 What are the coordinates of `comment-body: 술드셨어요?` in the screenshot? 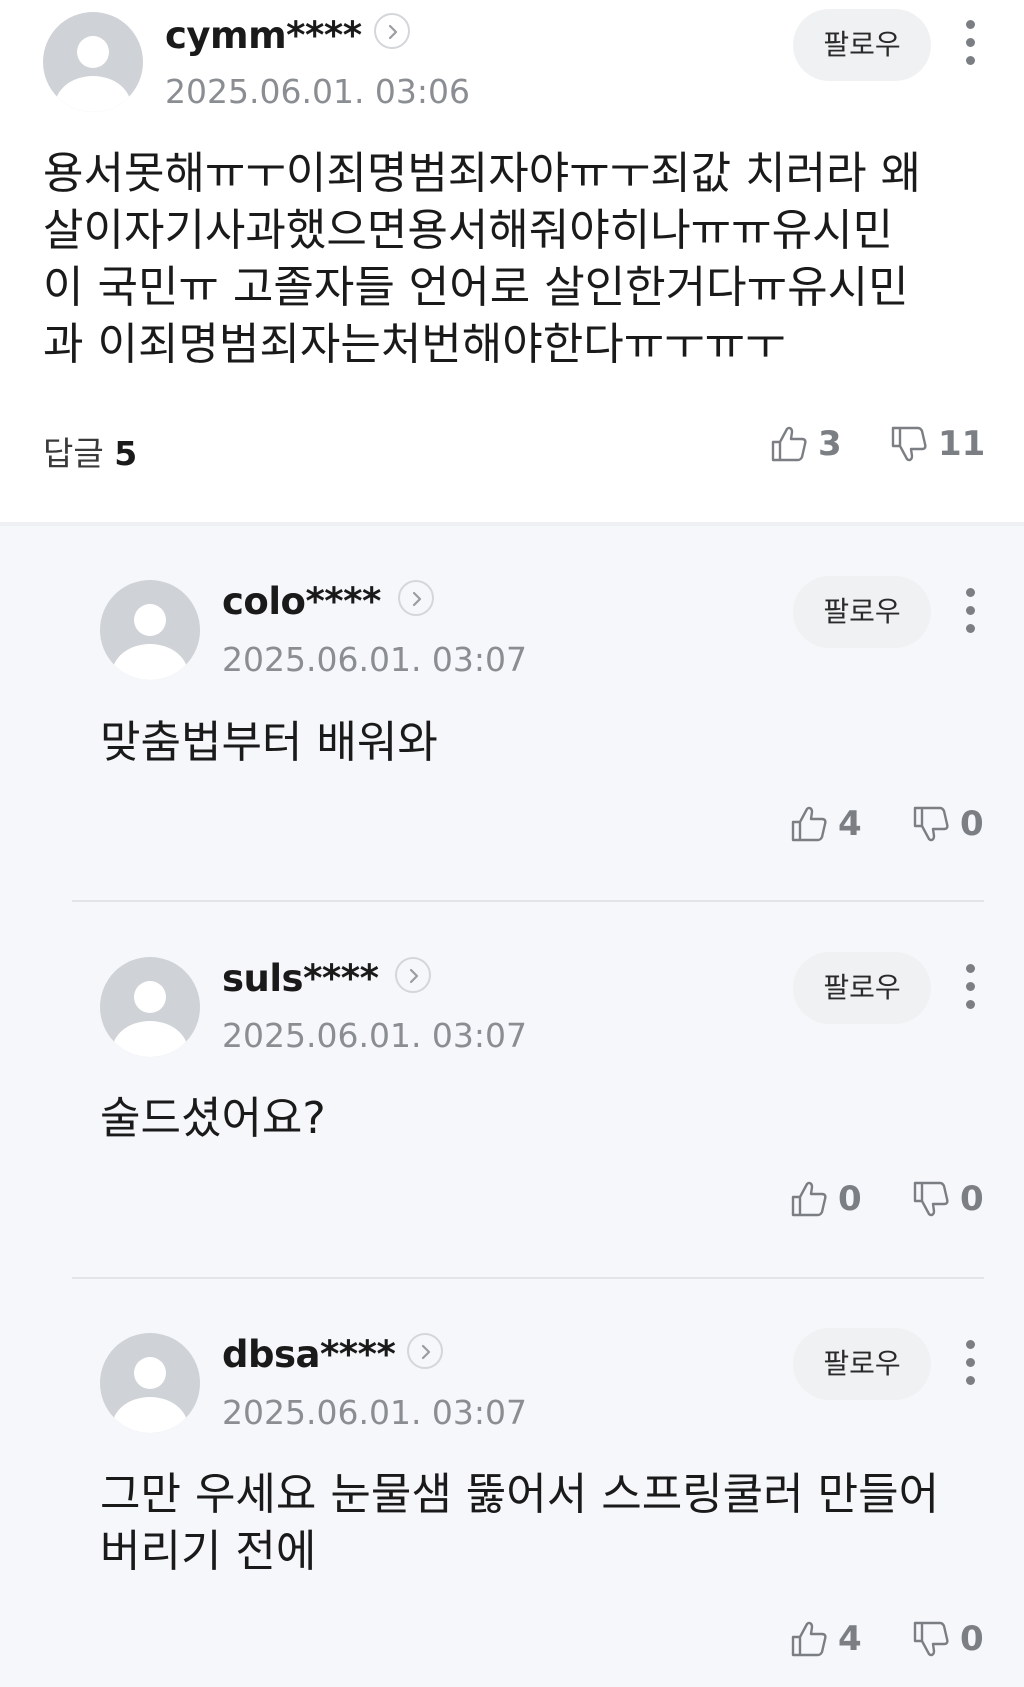 It's located at (213, 1118).